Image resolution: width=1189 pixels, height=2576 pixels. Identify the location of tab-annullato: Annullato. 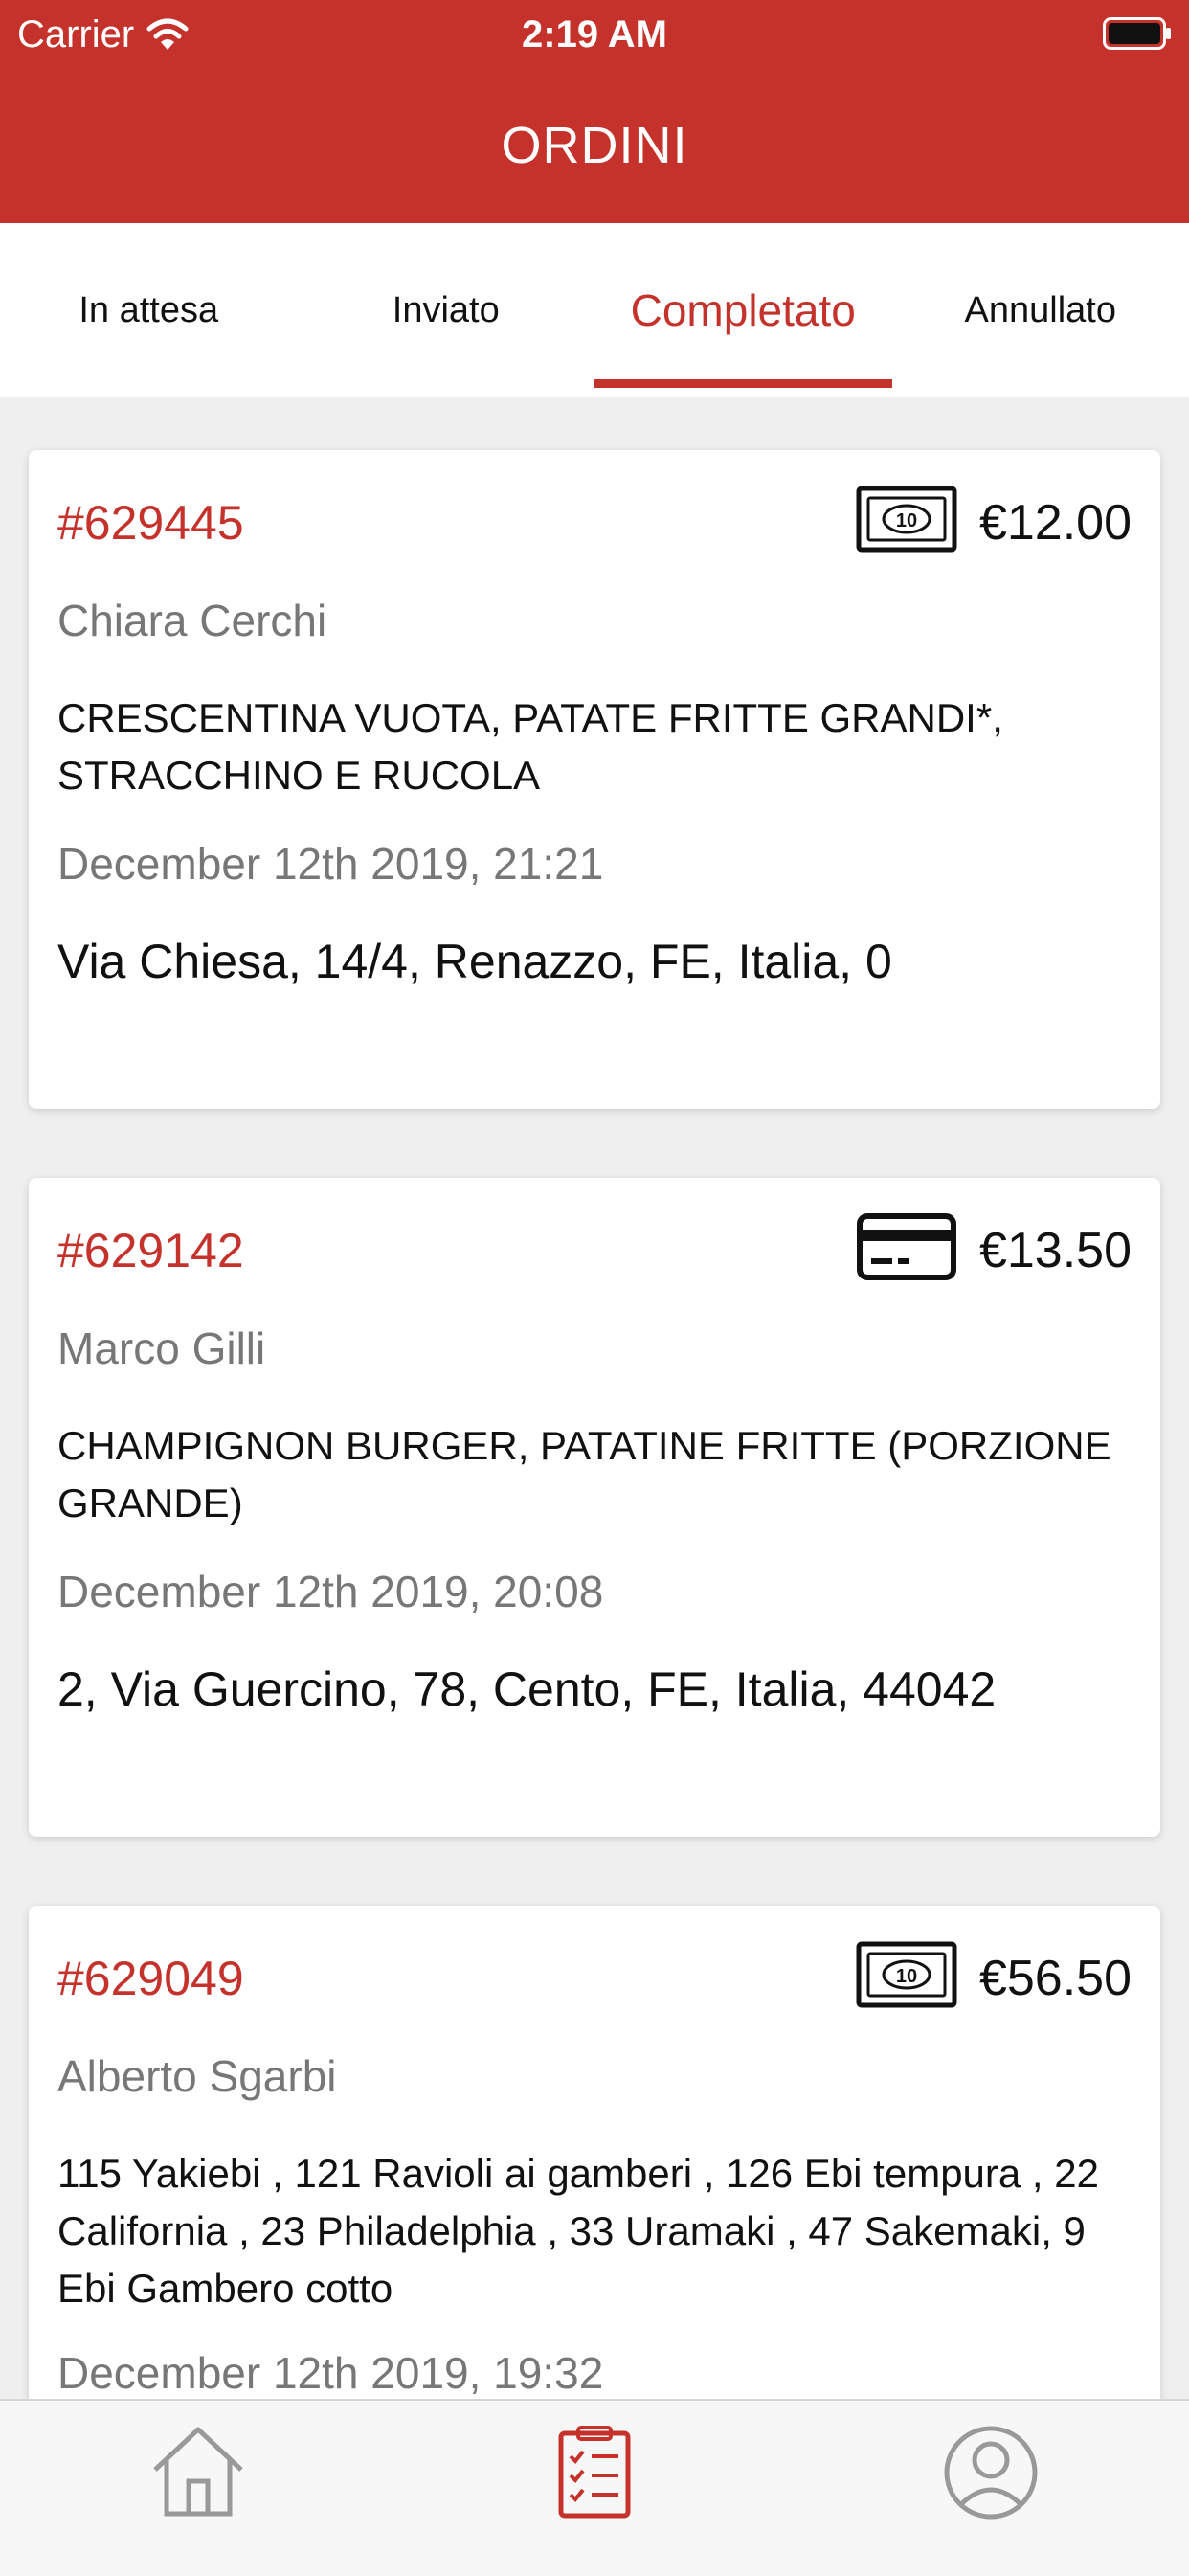
(1040, 310).